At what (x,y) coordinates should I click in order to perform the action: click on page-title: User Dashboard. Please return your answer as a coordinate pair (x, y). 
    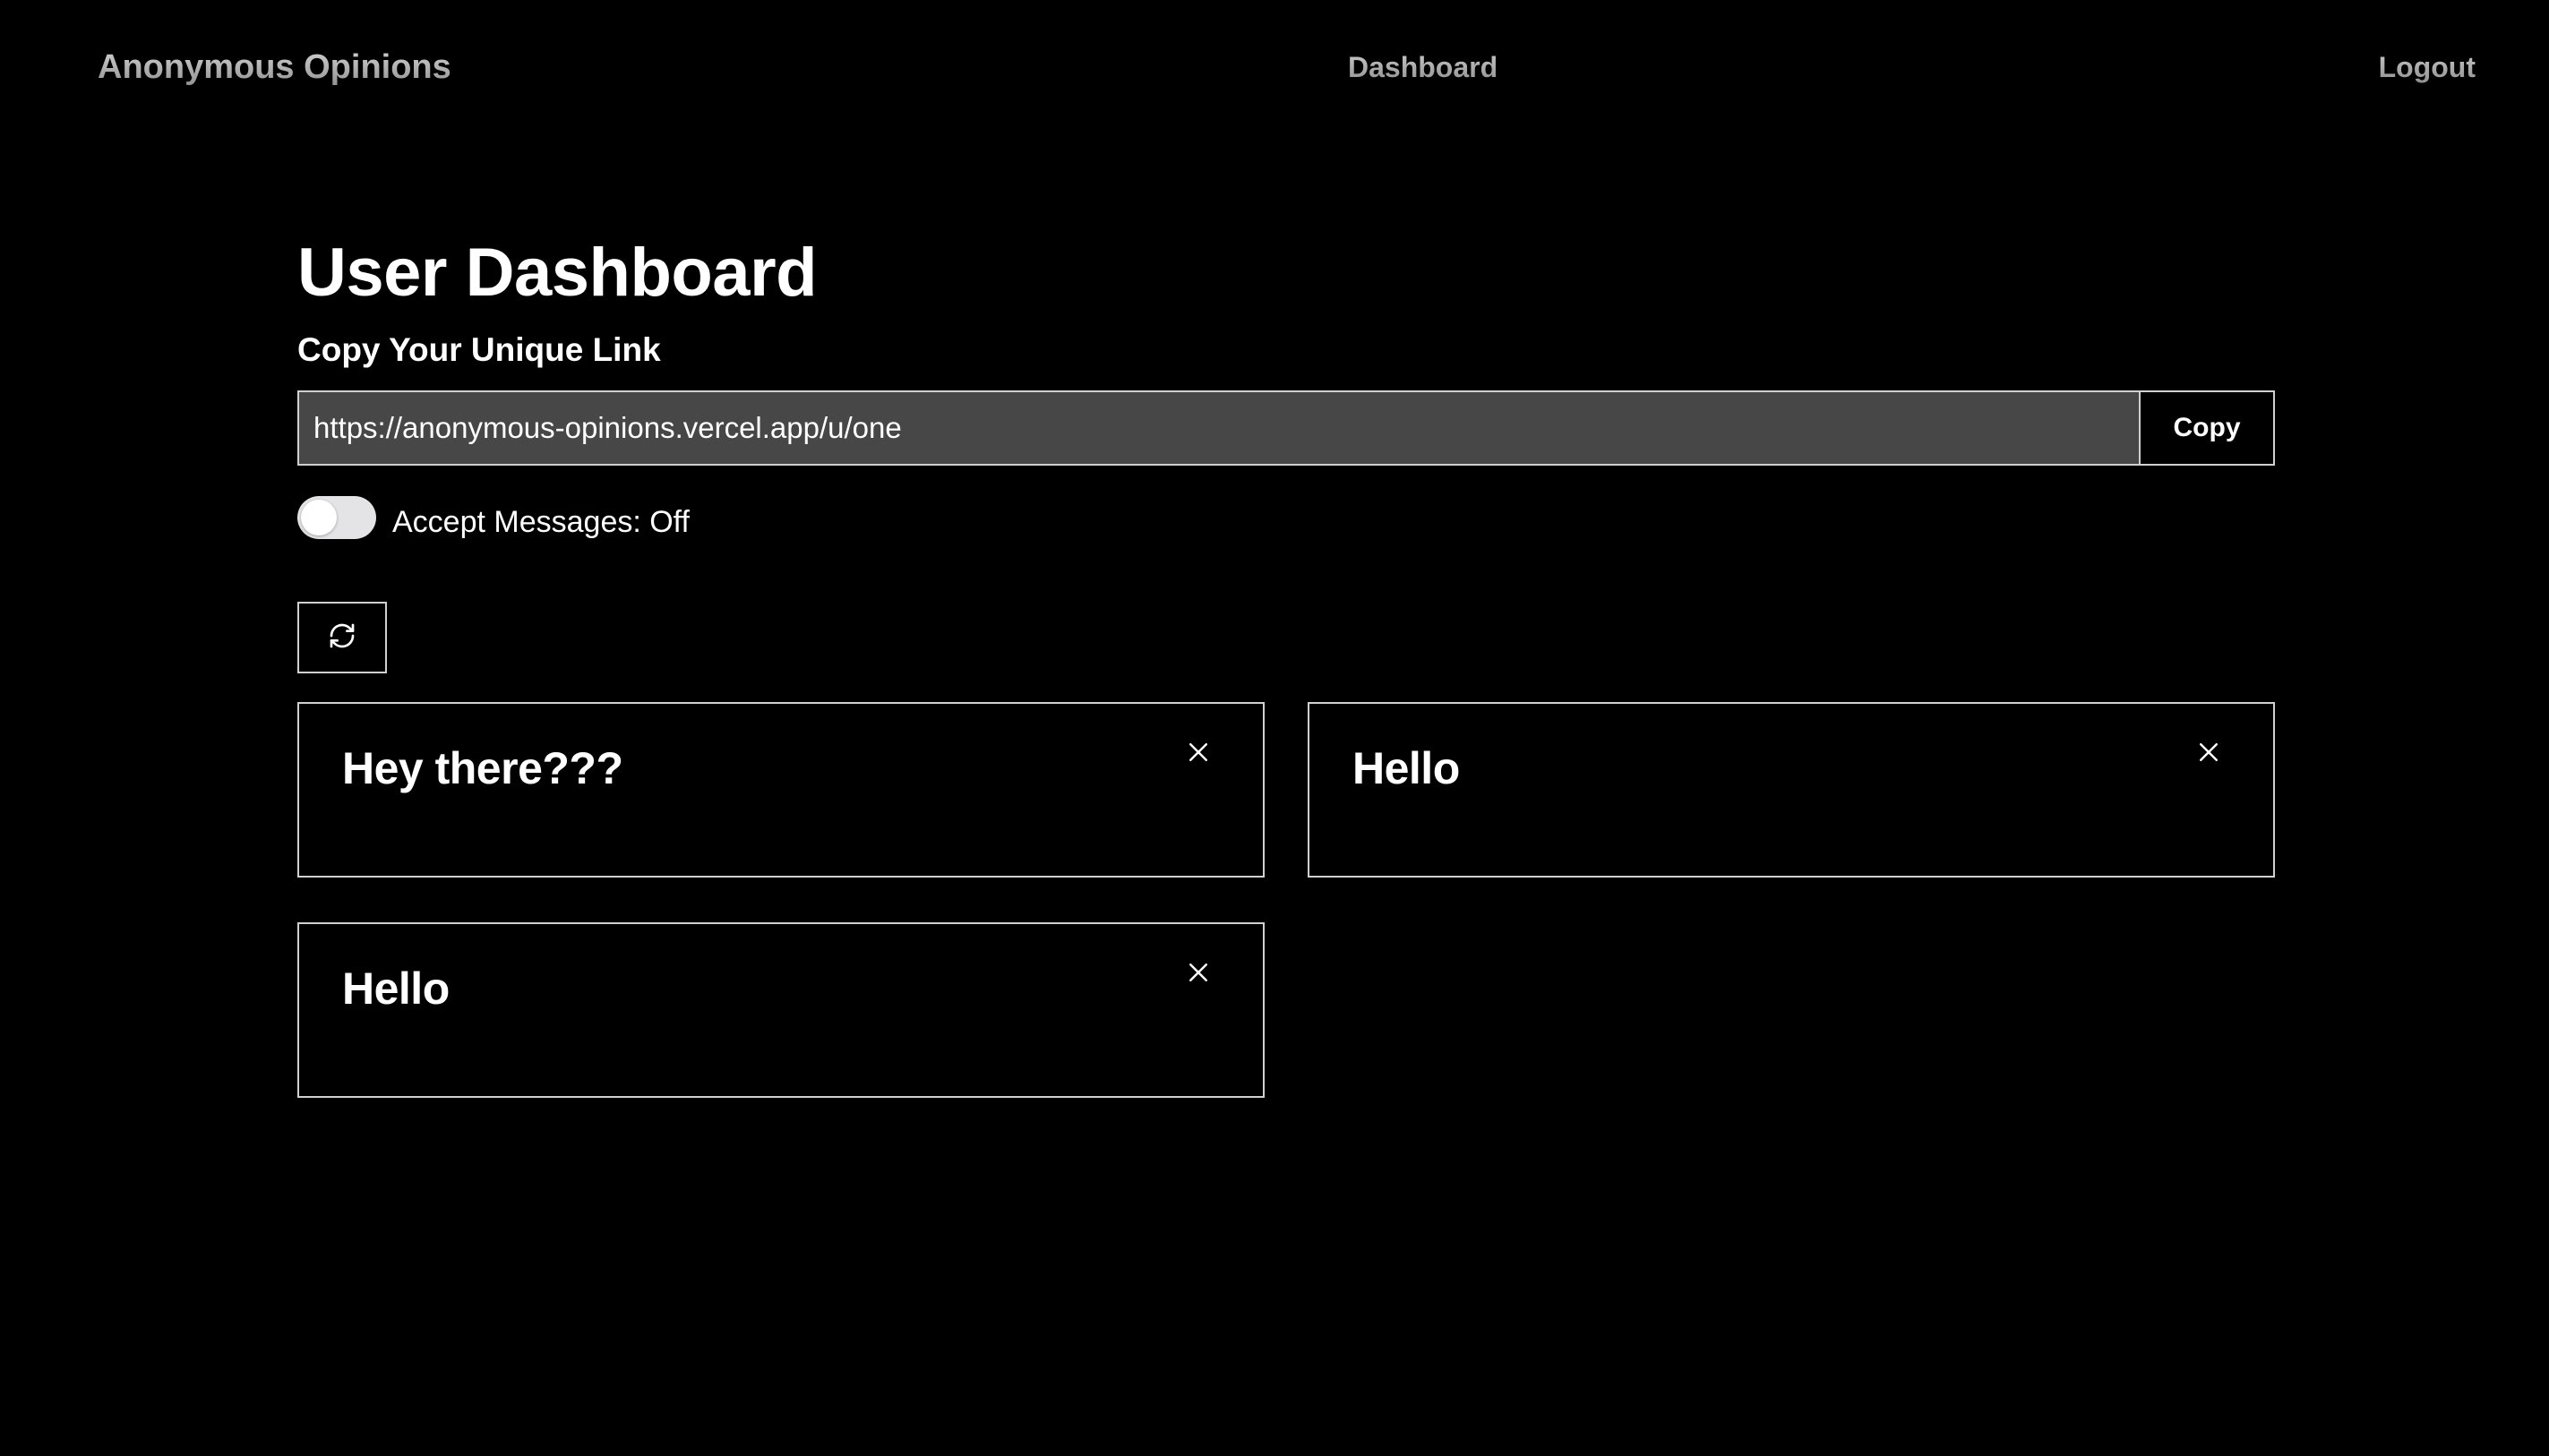
    Looking at the image, I should click on (557, 273).